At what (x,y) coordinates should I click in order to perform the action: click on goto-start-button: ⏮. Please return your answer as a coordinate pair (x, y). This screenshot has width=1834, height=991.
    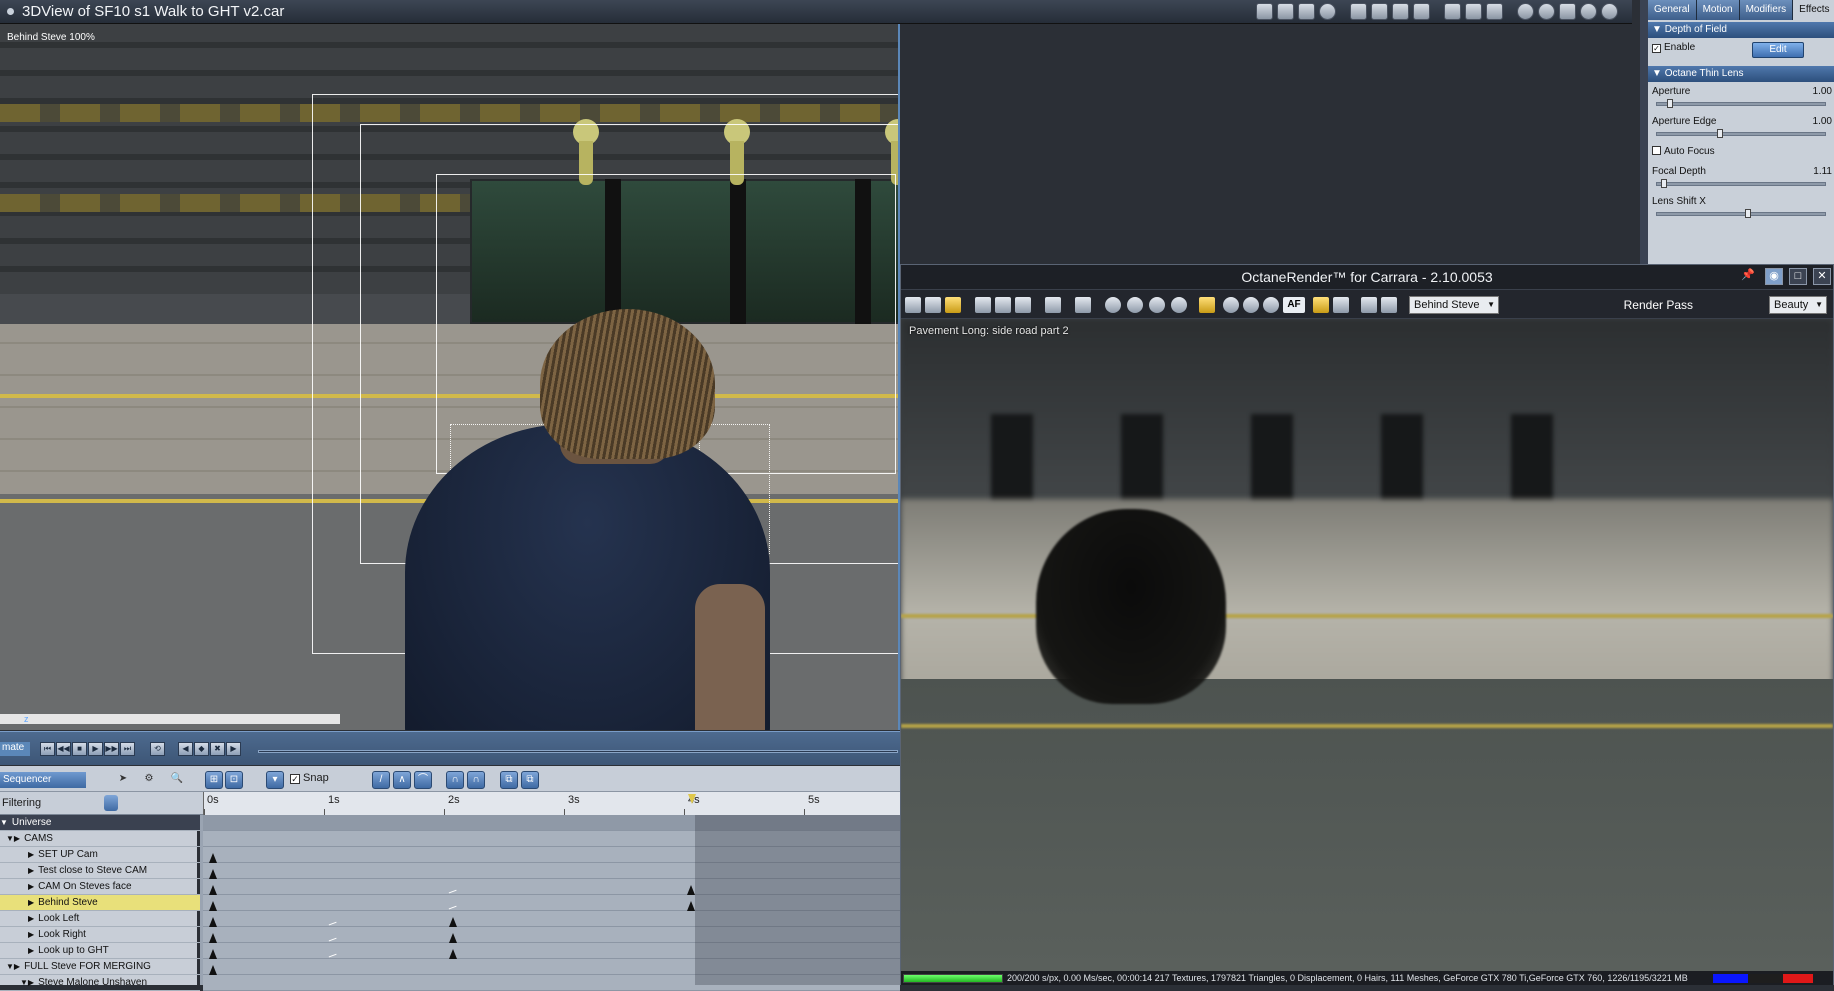
    Looking at the image, I should click on (47, 749).